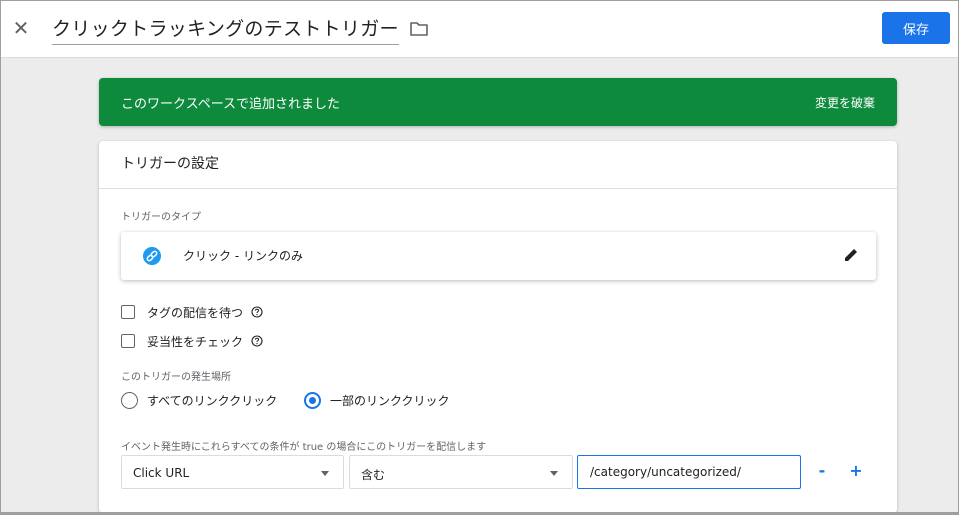  I want to click on trigger-type-value: クリック - リンクのみ, so click(243, 256).